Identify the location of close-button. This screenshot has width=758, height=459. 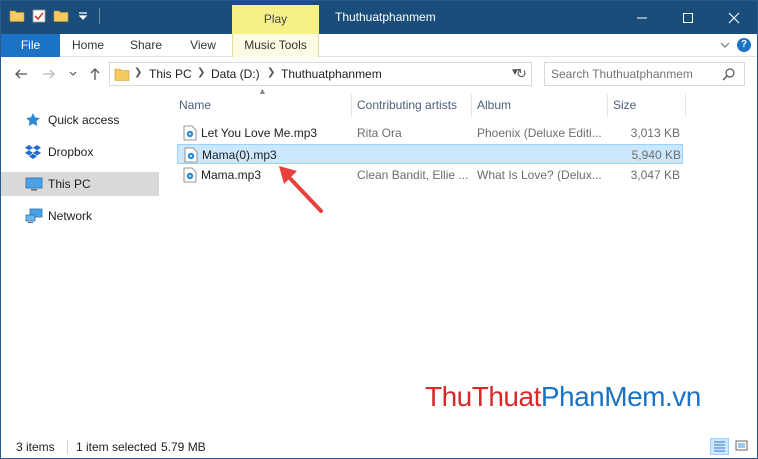
(734, 17).